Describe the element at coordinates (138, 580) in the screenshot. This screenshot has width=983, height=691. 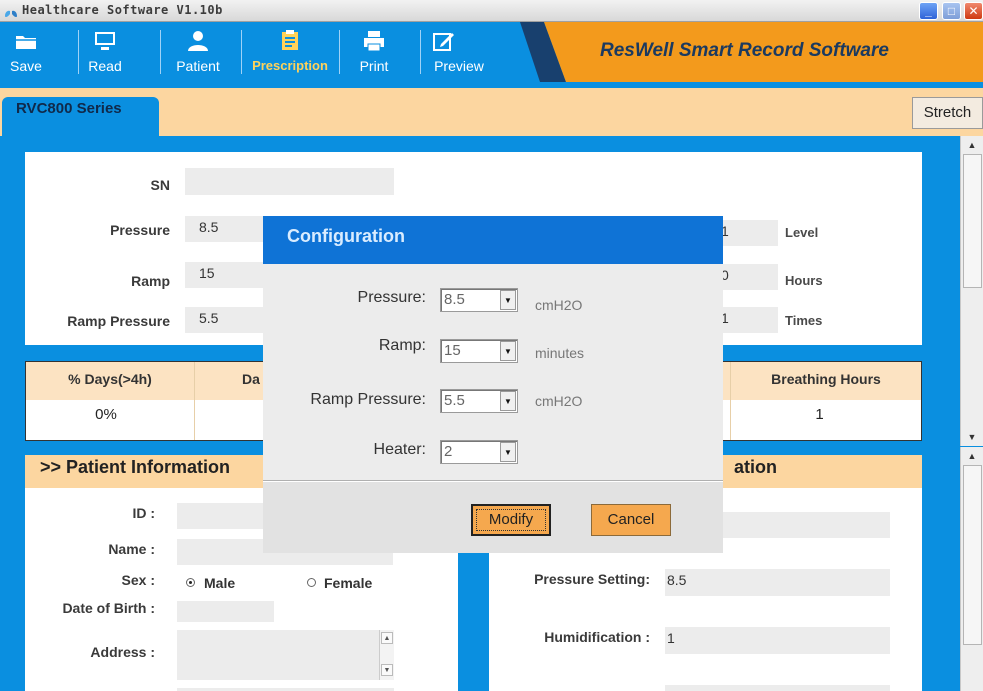
I see `sex-label: Sex :` at that location.